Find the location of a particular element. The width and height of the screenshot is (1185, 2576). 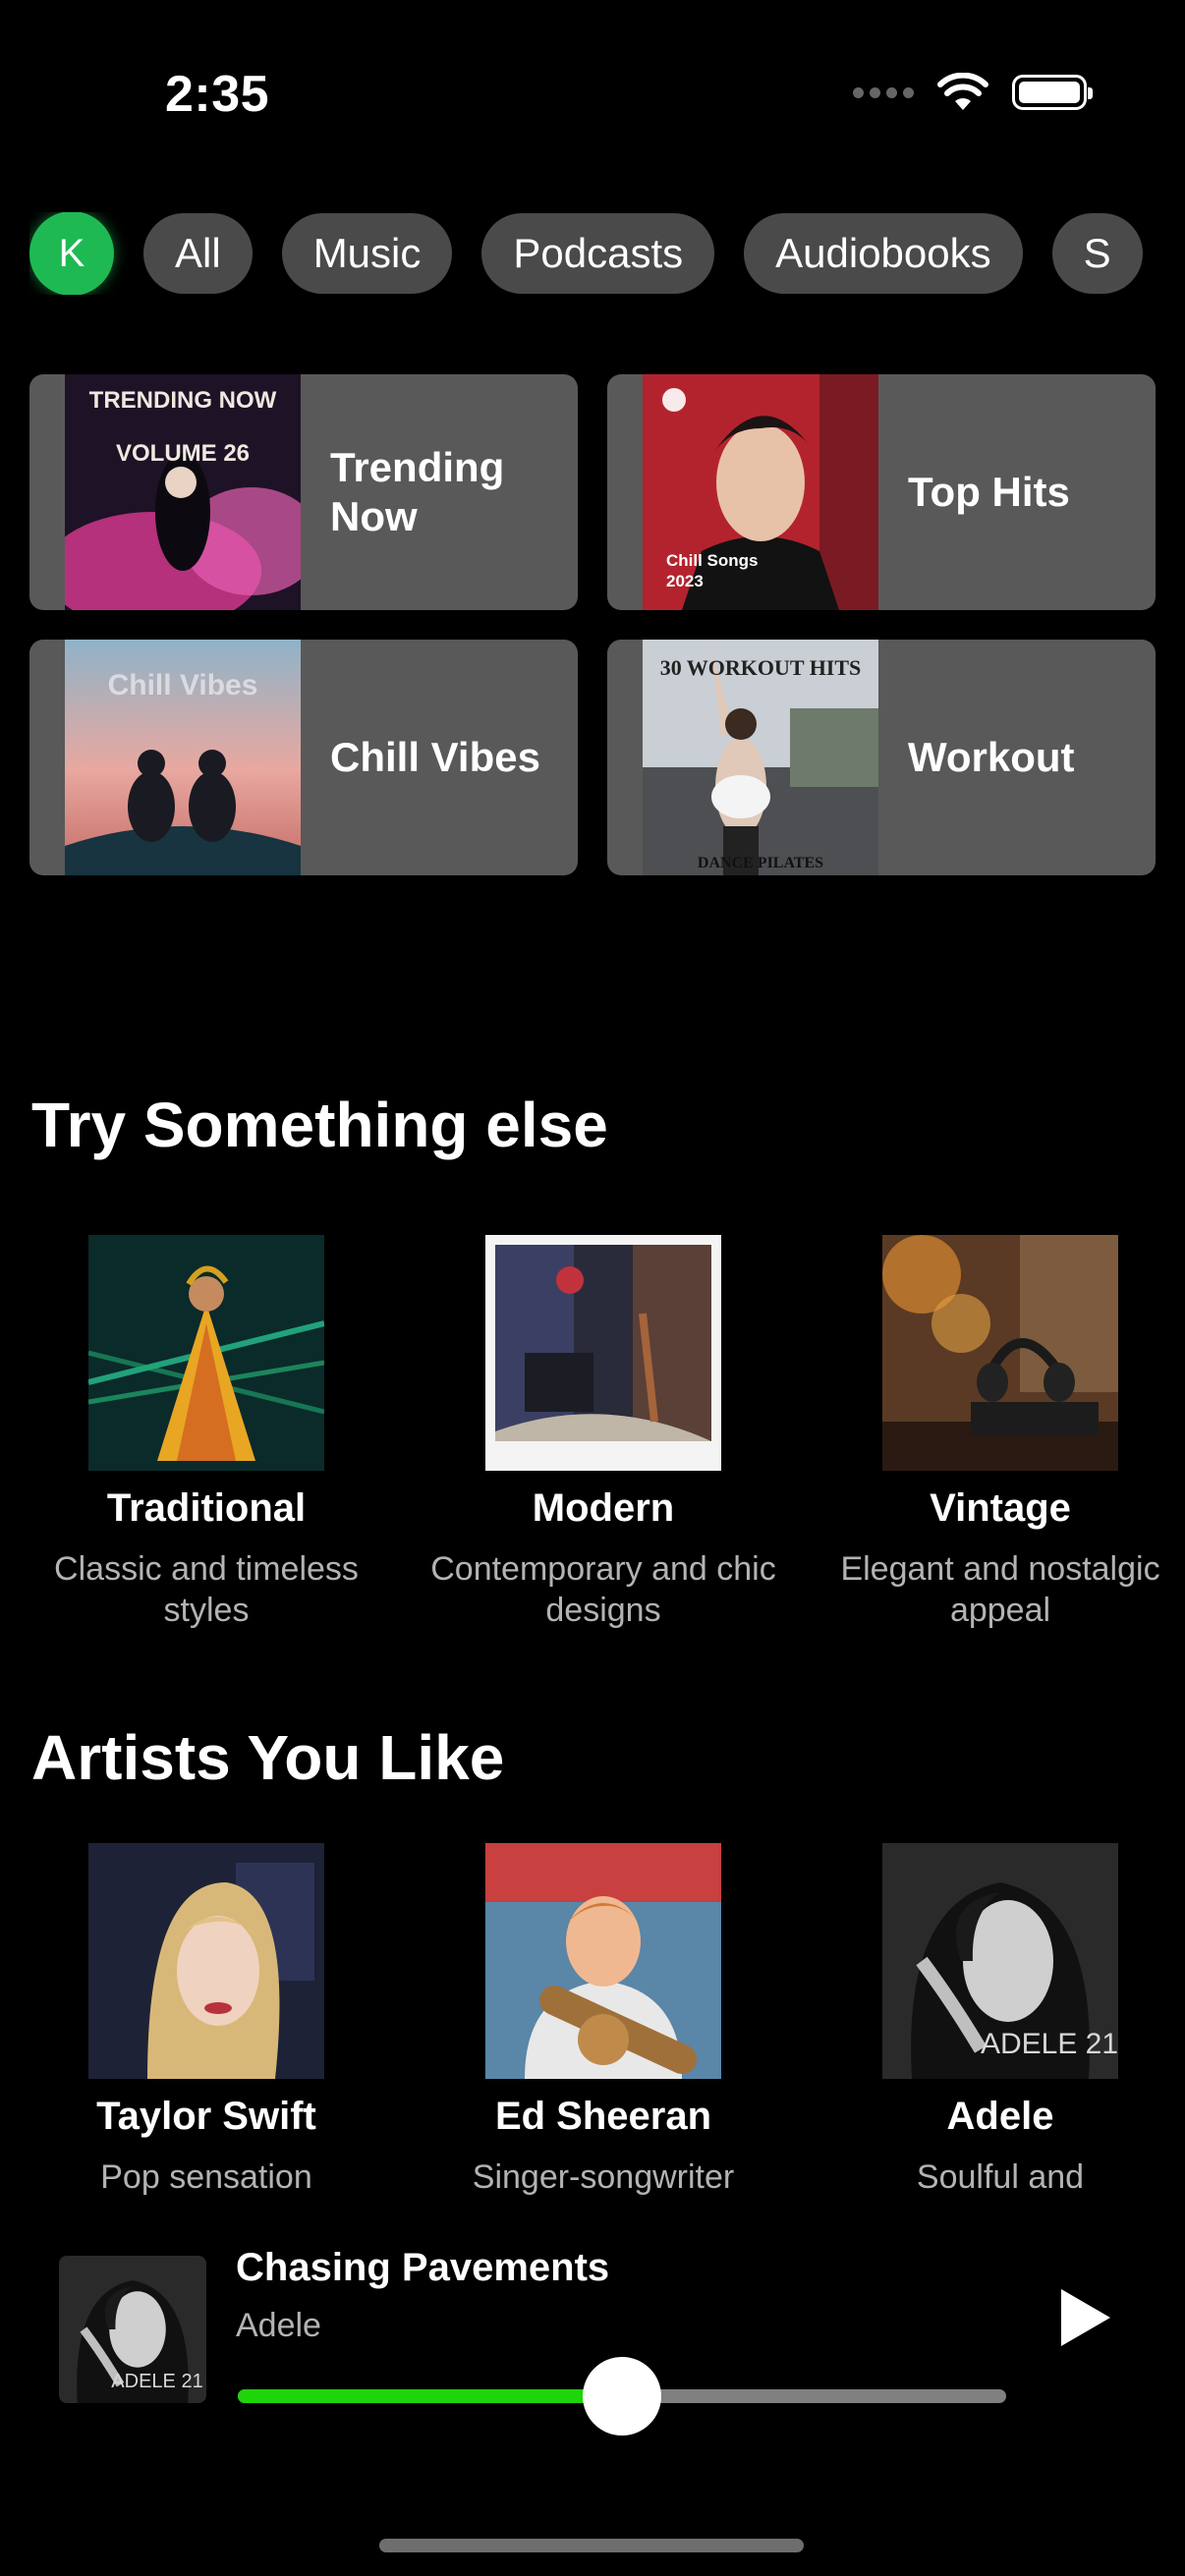

progress-fill is located at coordinates (430, 2396).